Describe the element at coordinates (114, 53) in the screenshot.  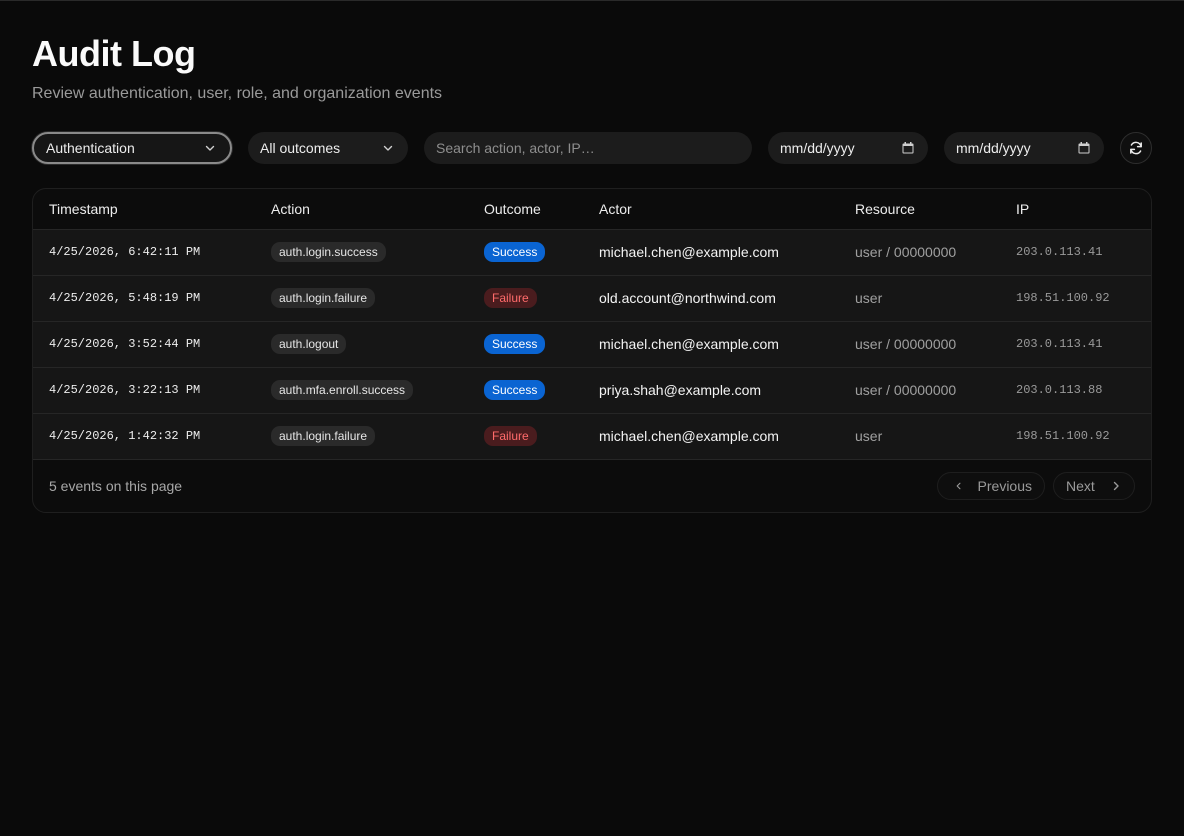
I see `page-title: Audit Log` at that location.